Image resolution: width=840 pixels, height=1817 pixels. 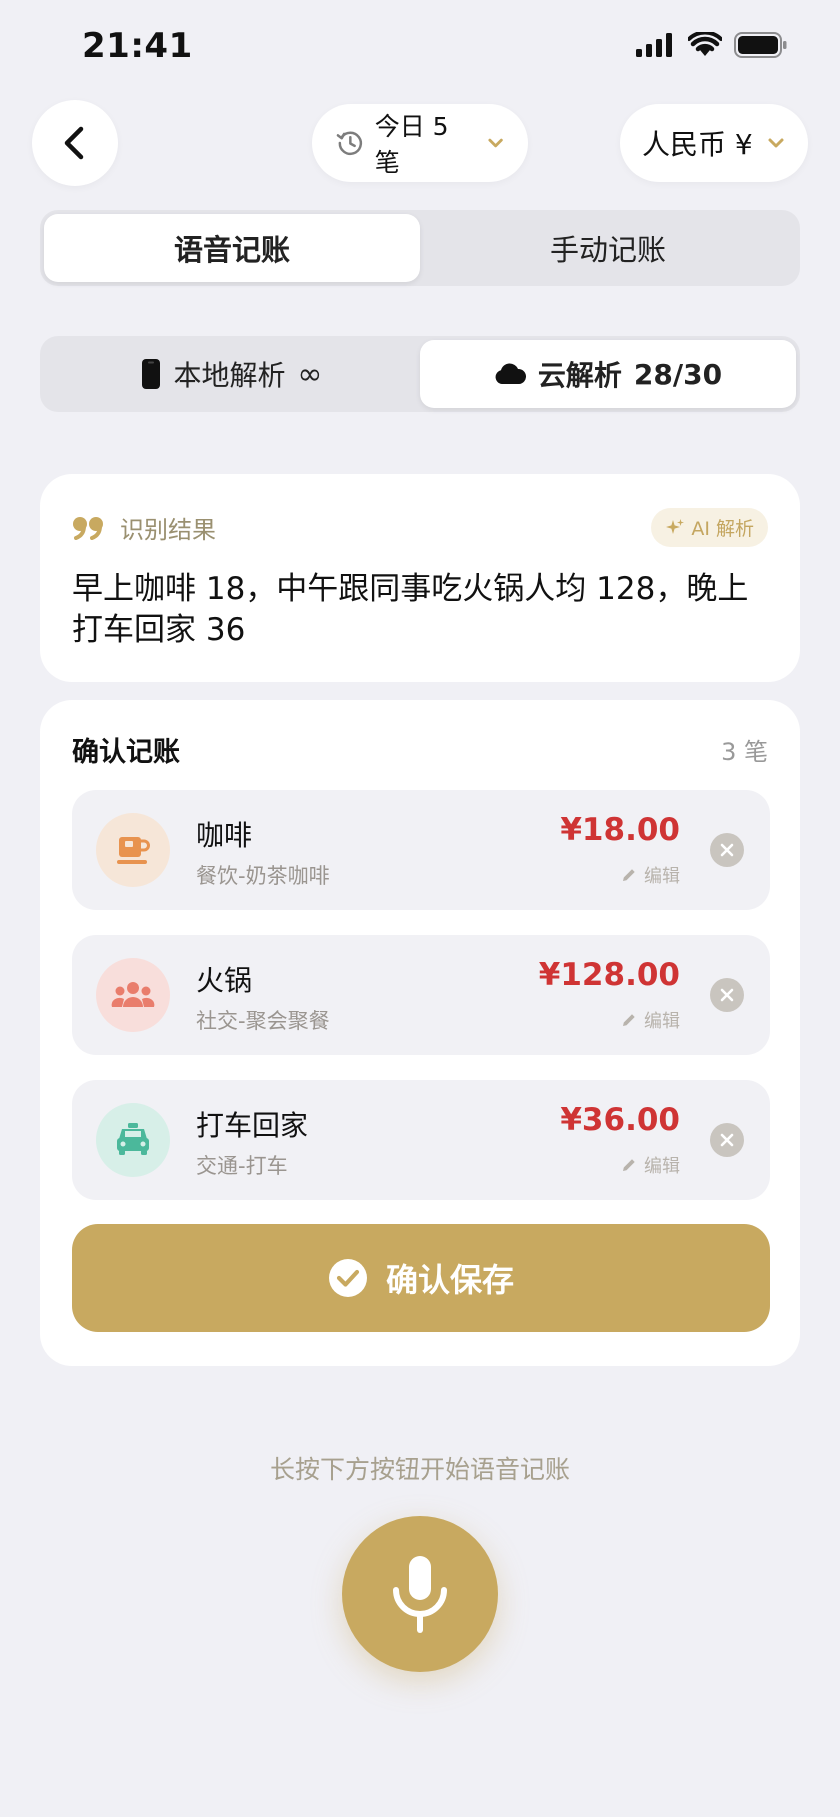 What do you see at coordinates (168, 530) in the screenshot?
I see `recognition-title: 识别结果` at bounding box center [168, 530].